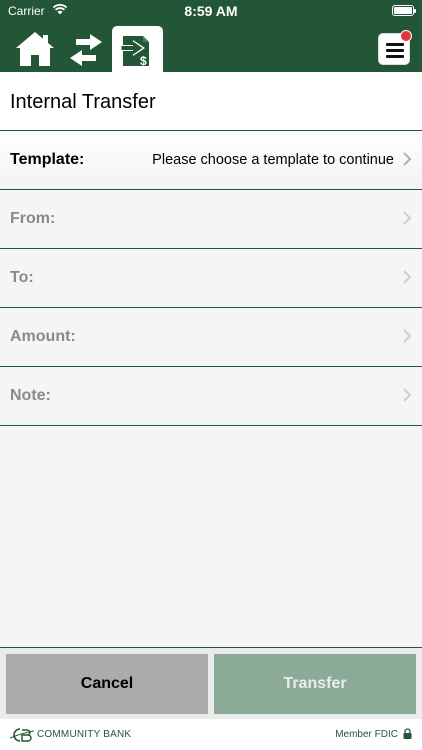 This screenshot has height=750, width=422. What do you see at coordinates (83, 102) in the screenshot?
I see `page-title: Internal Transfer` at bounding box center [83, 102].